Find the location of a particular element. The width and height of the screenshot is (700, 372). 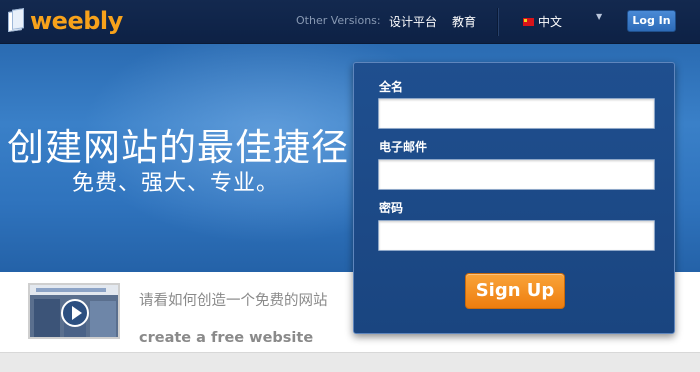

nav-link-design-platform: 设计平台 is located at coordinates (413, 21).